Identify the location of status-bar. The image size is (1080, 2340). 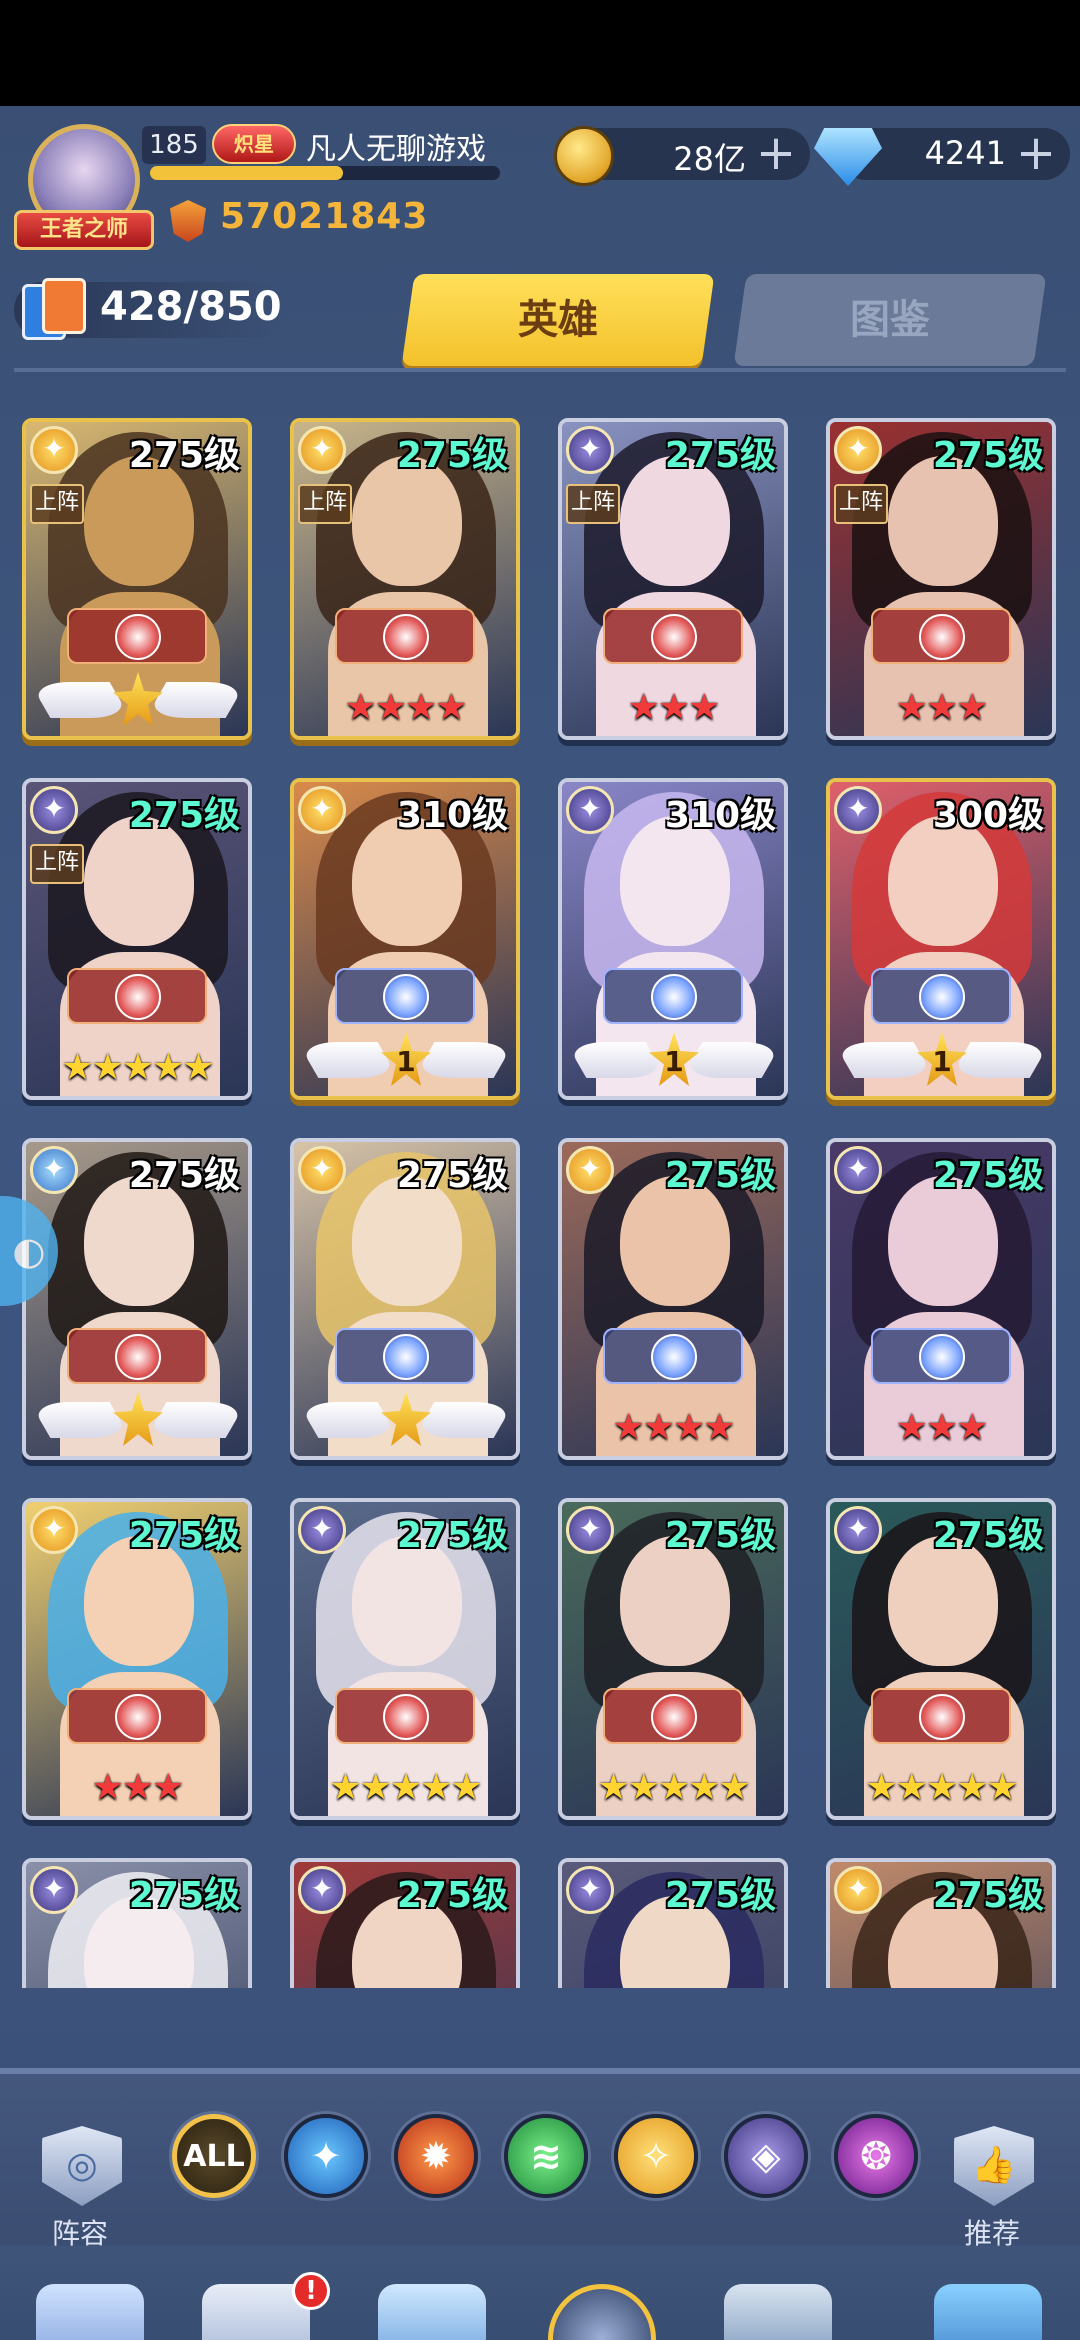
(540, 53).